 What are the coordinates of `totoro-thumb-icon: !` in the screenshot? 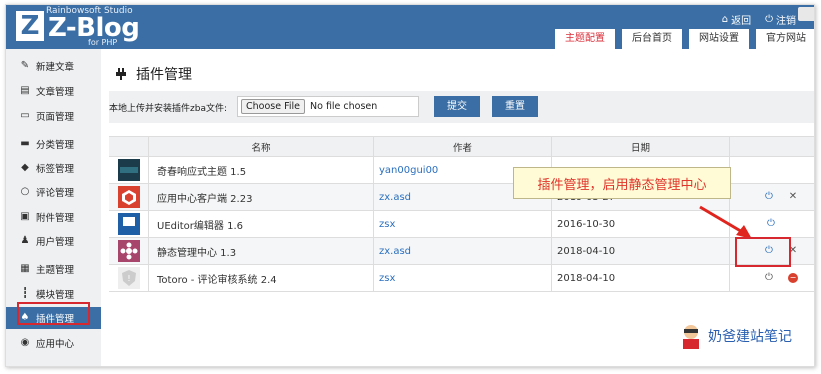 It's located at (128, 278).